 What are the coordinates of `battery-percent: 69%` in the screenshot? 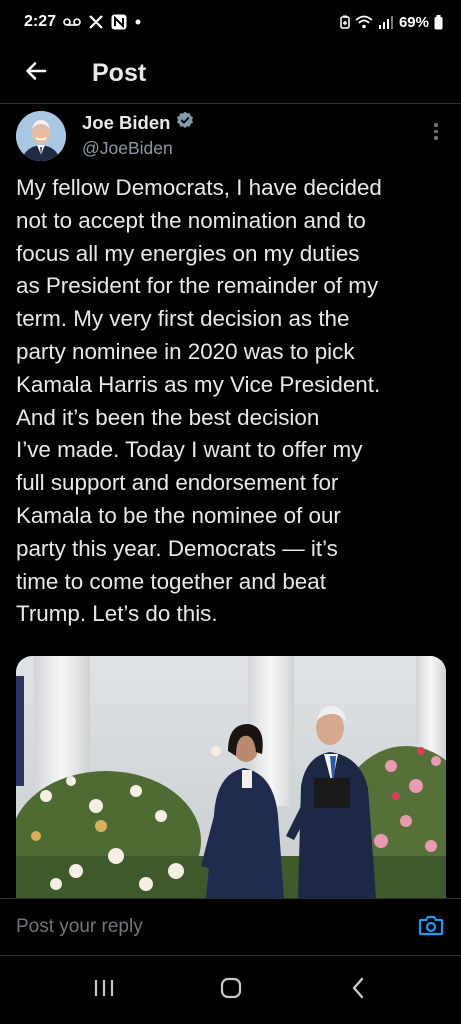 It's located at (413, 22).